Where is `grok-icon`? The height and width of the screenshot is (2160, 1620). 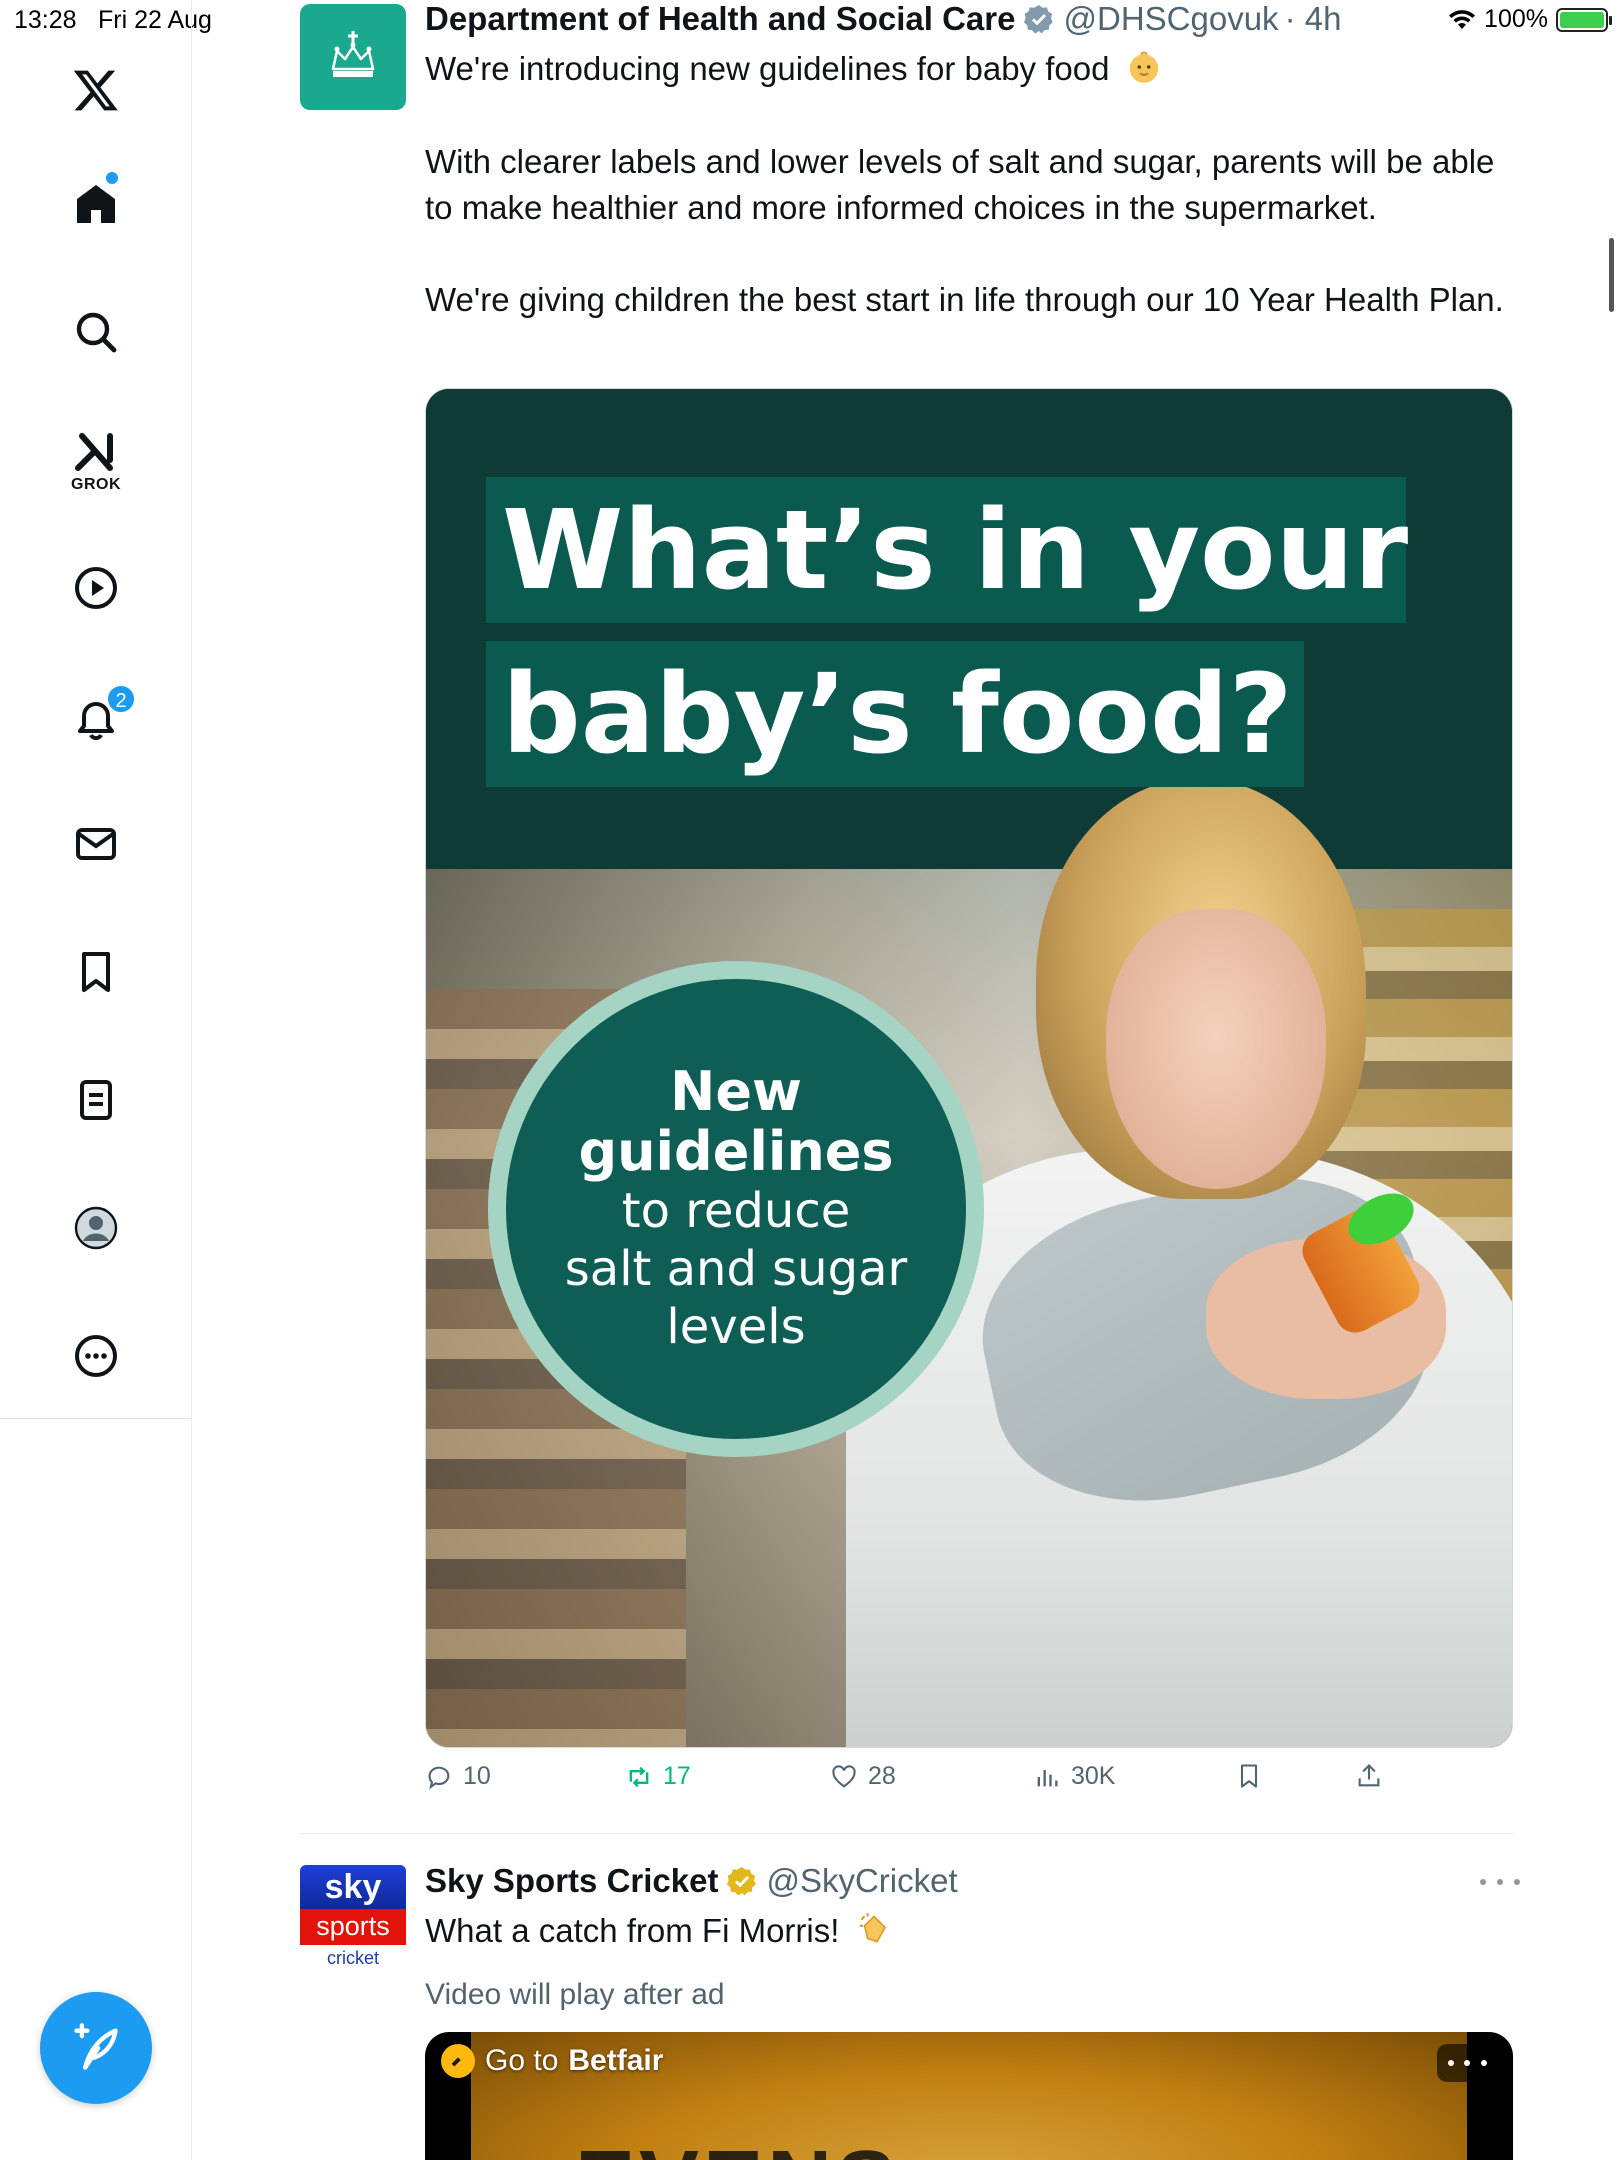 grok-icon is located at coordinates (96, 452).